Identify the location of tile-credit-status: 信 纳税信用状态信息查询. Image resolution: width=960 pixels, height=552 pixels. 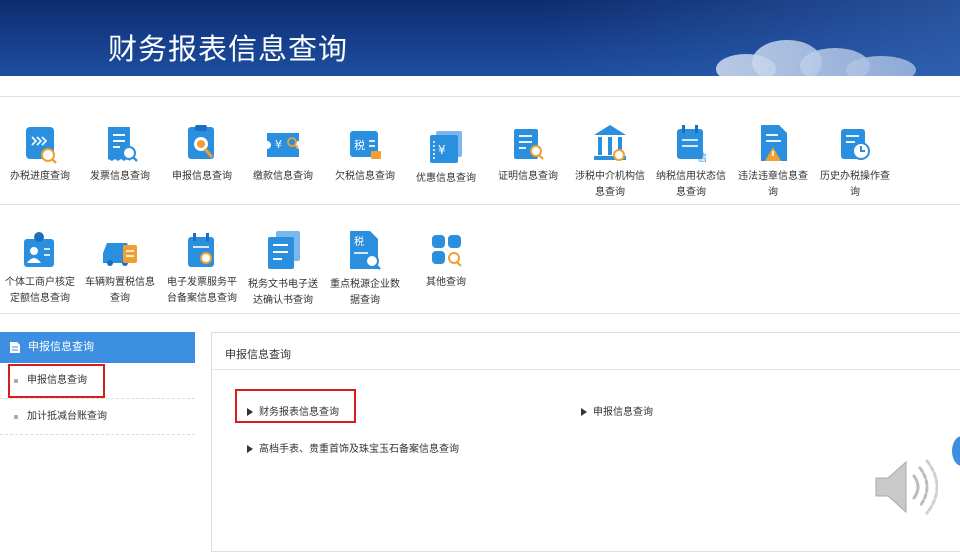
(691, 162).